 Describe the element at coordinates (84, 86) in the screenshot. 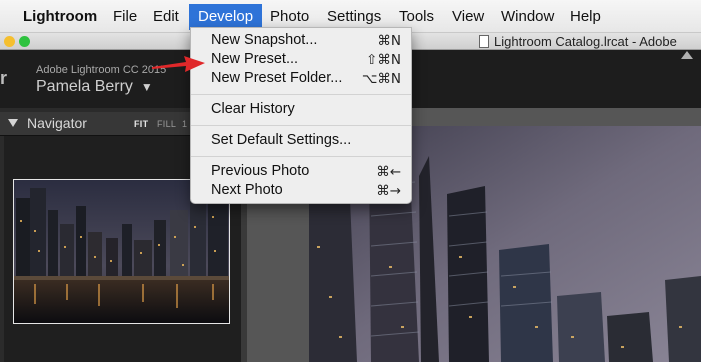

I see `user-name-label: Pamela Berry` at that location.